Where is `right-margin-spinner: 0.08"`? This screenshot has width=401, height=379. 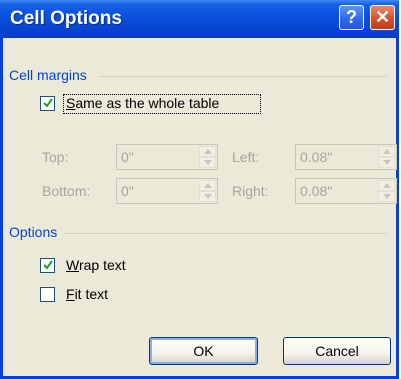 right-margin-spinner: 0.08" is located at coordinates (346, 191).